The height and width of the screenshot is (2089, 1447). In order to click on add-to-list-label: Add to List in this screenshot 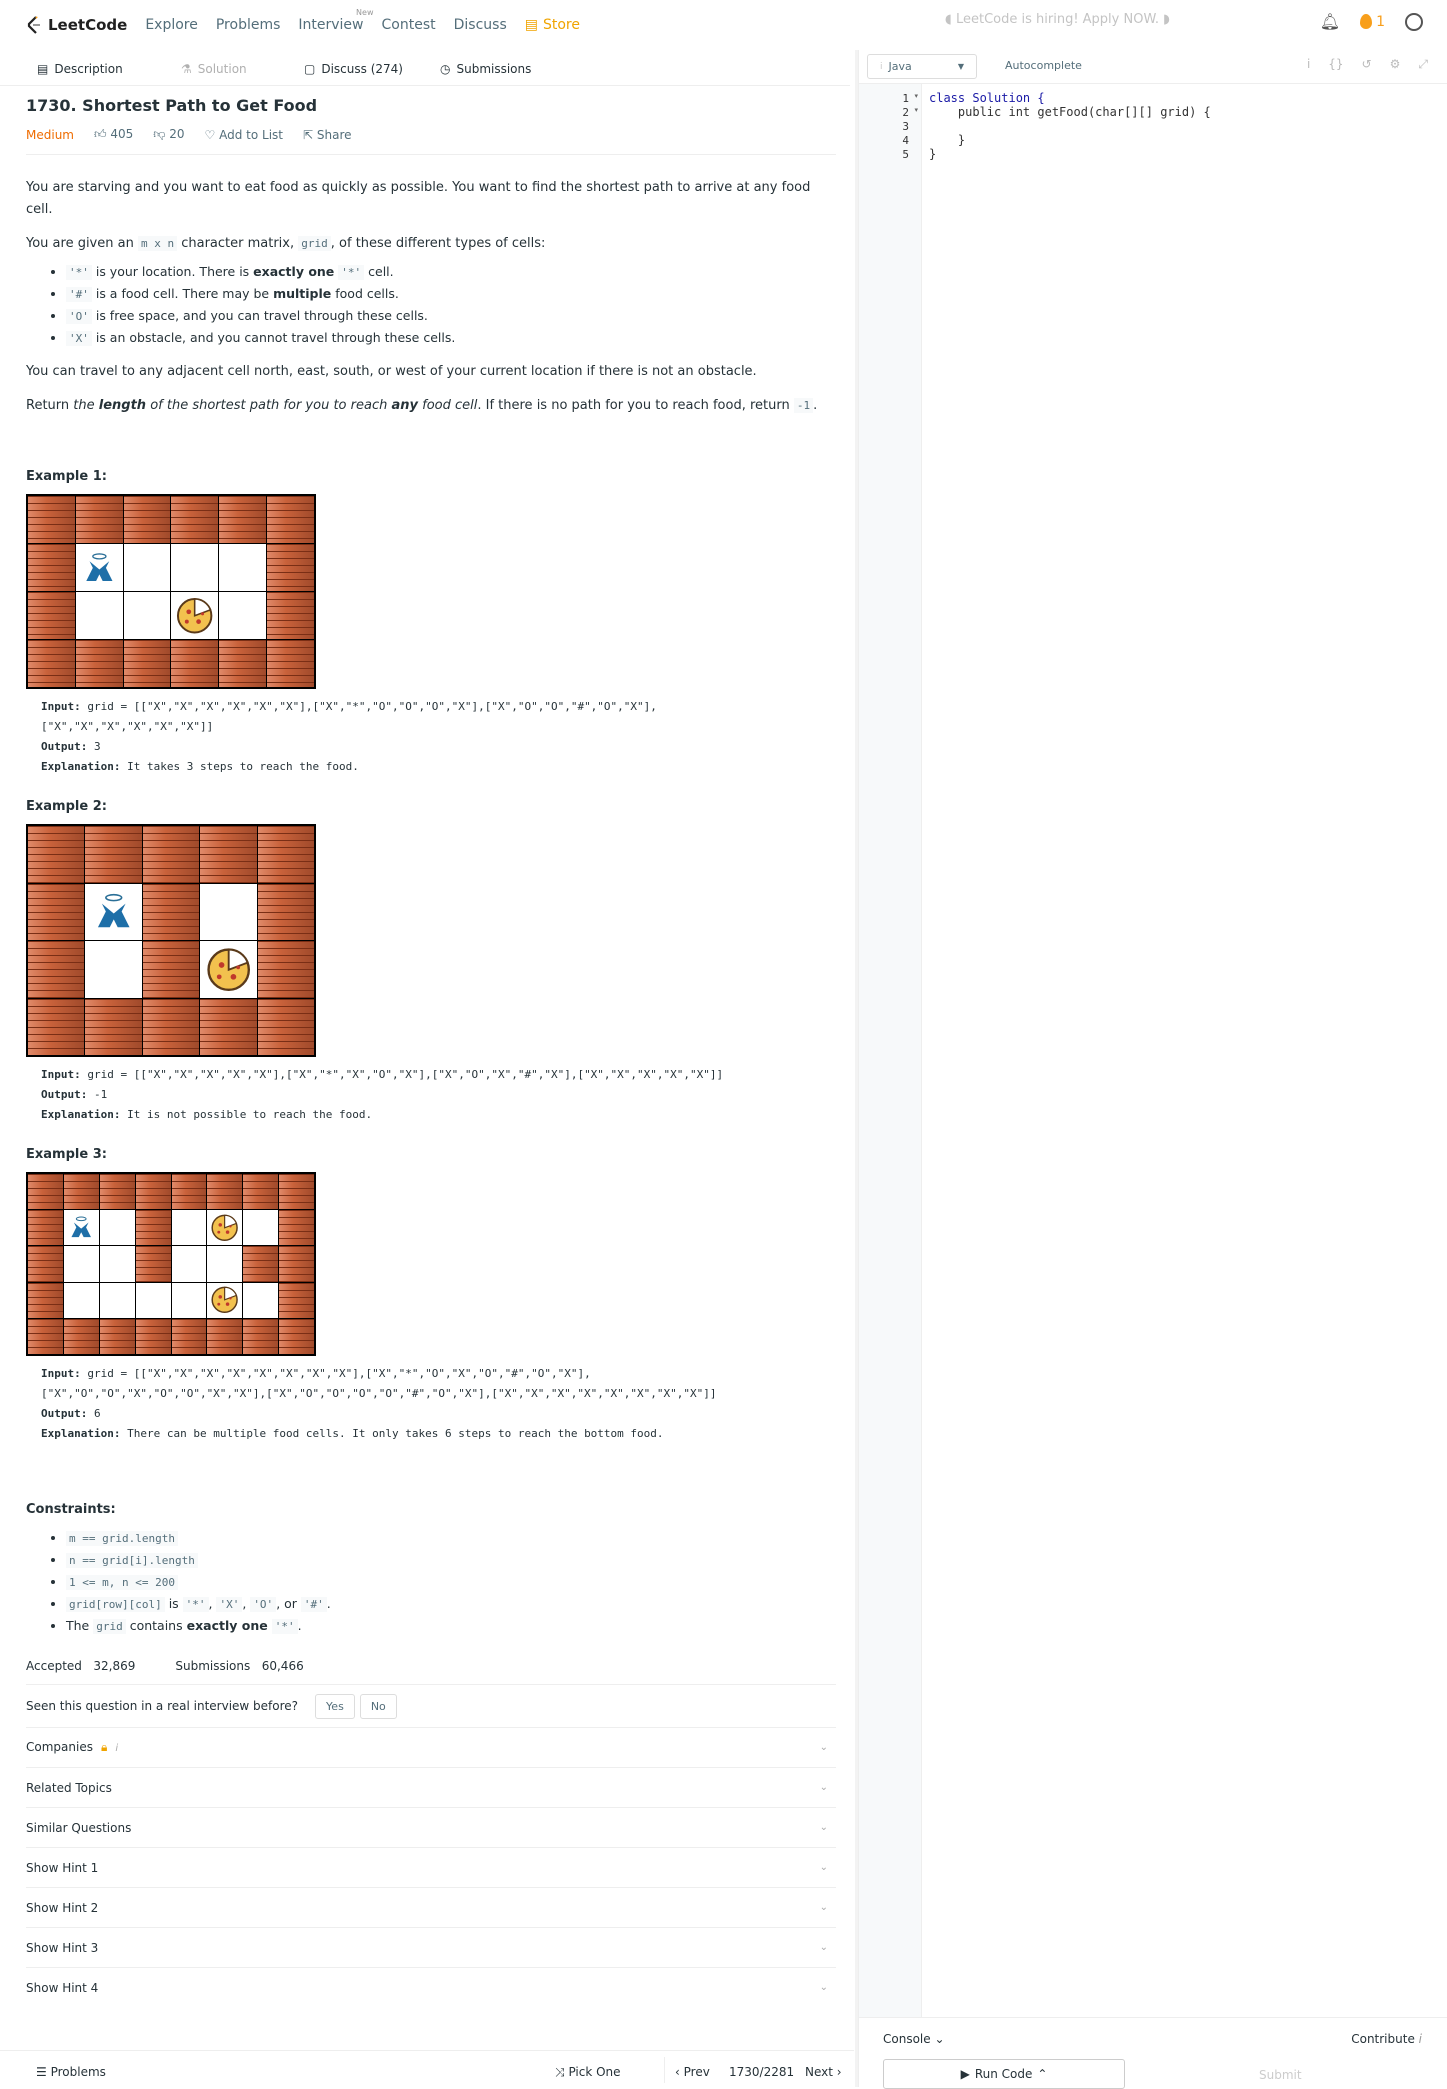, I will do `click(251, 134)`.